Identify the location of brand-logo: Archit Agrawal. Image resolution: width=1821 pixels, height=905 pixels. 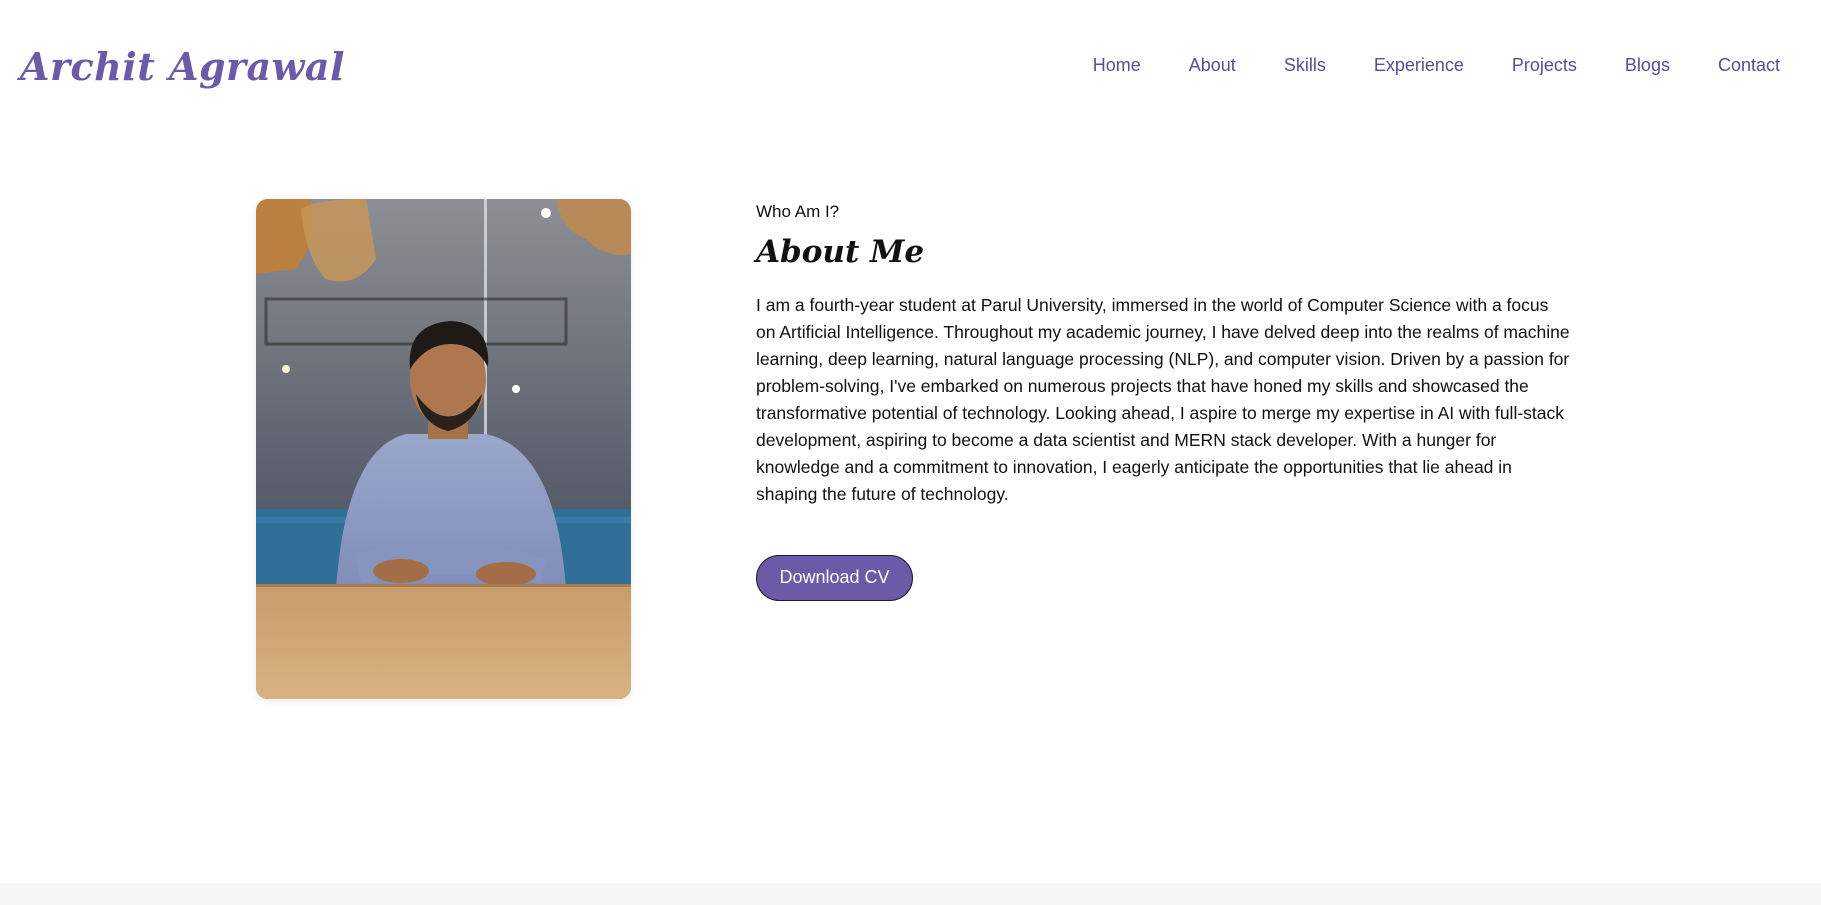
(182, 66).